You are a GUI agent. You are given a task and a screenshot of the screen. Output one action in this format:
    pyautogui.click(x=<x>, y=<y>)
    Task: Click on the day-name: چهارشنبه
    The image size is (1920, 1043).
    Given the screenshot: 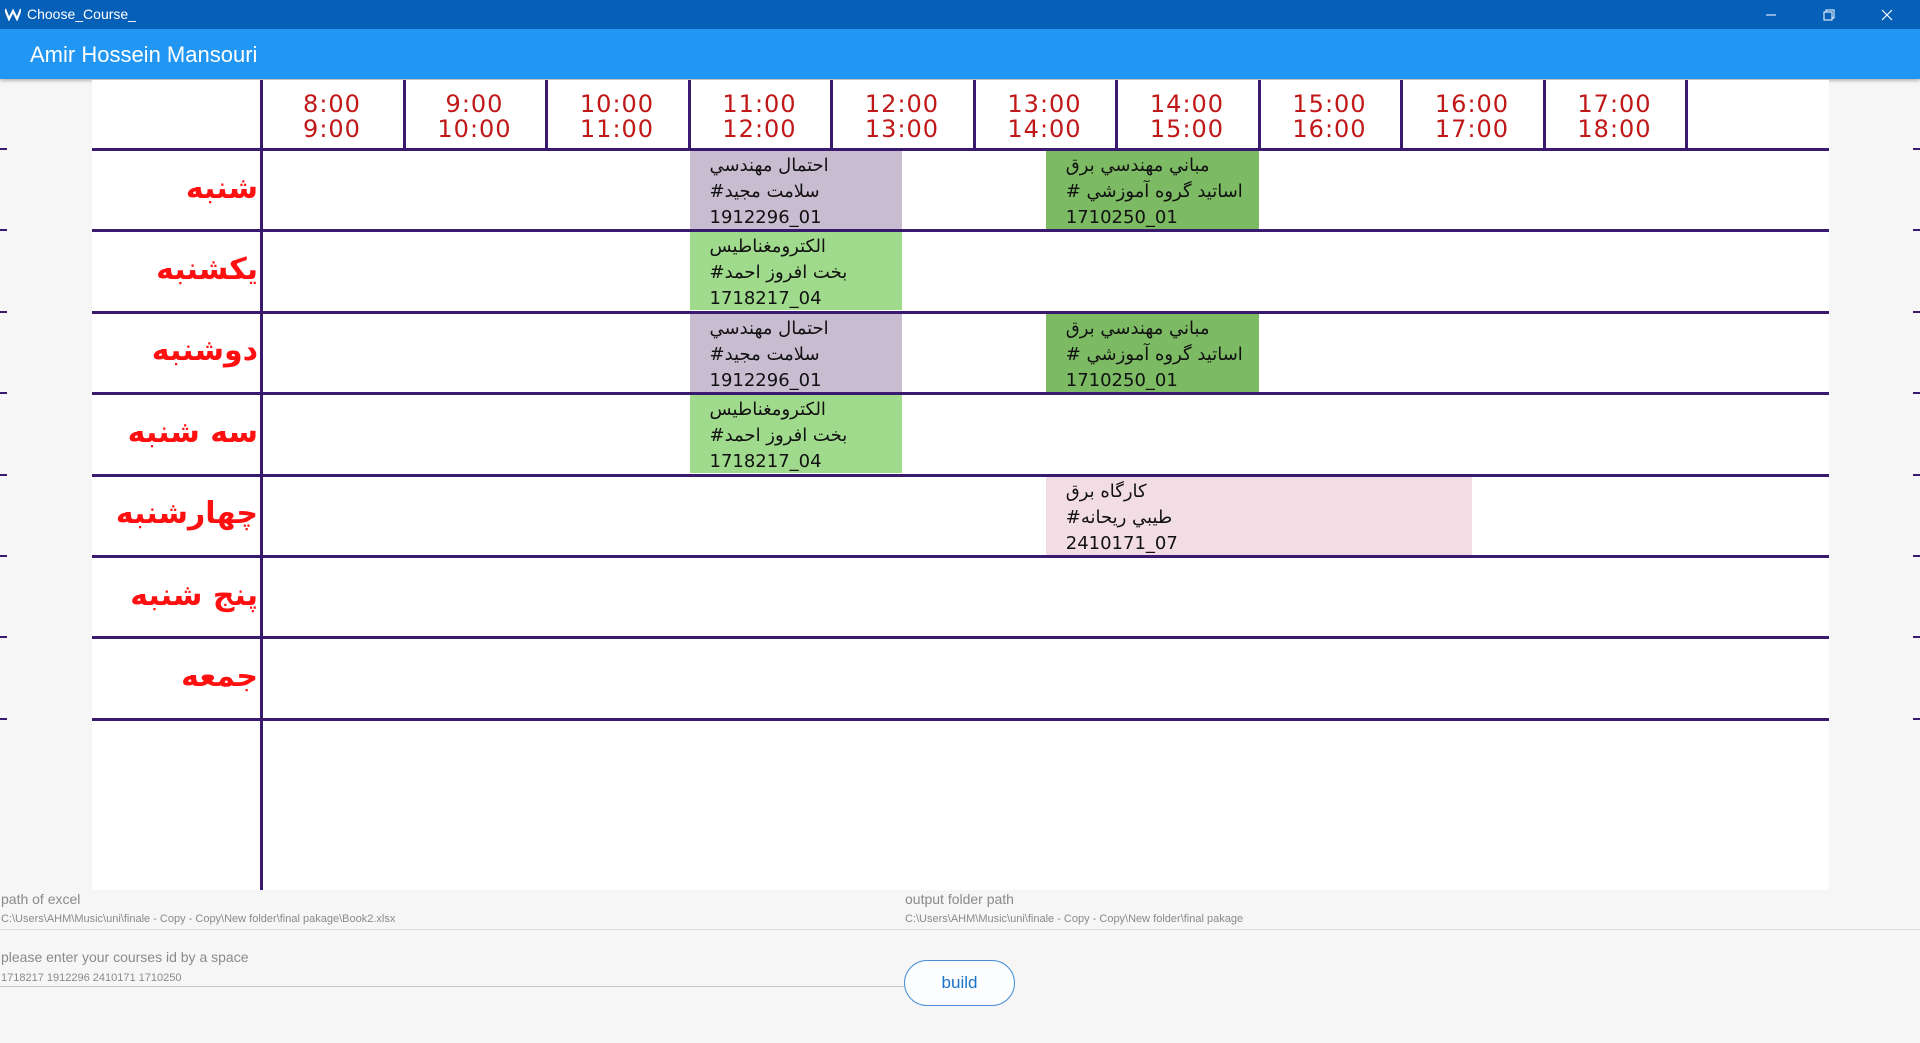 What is the action you would take?
    pyautogui.click(x=186, y=514)
    